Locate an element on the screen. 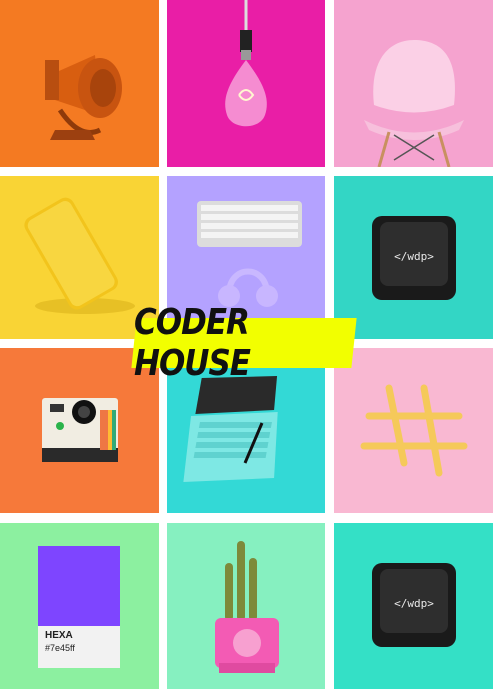 The height and width of the screenshot is (689, 493). light-bulb-icon is located at coordinates (246, 83).